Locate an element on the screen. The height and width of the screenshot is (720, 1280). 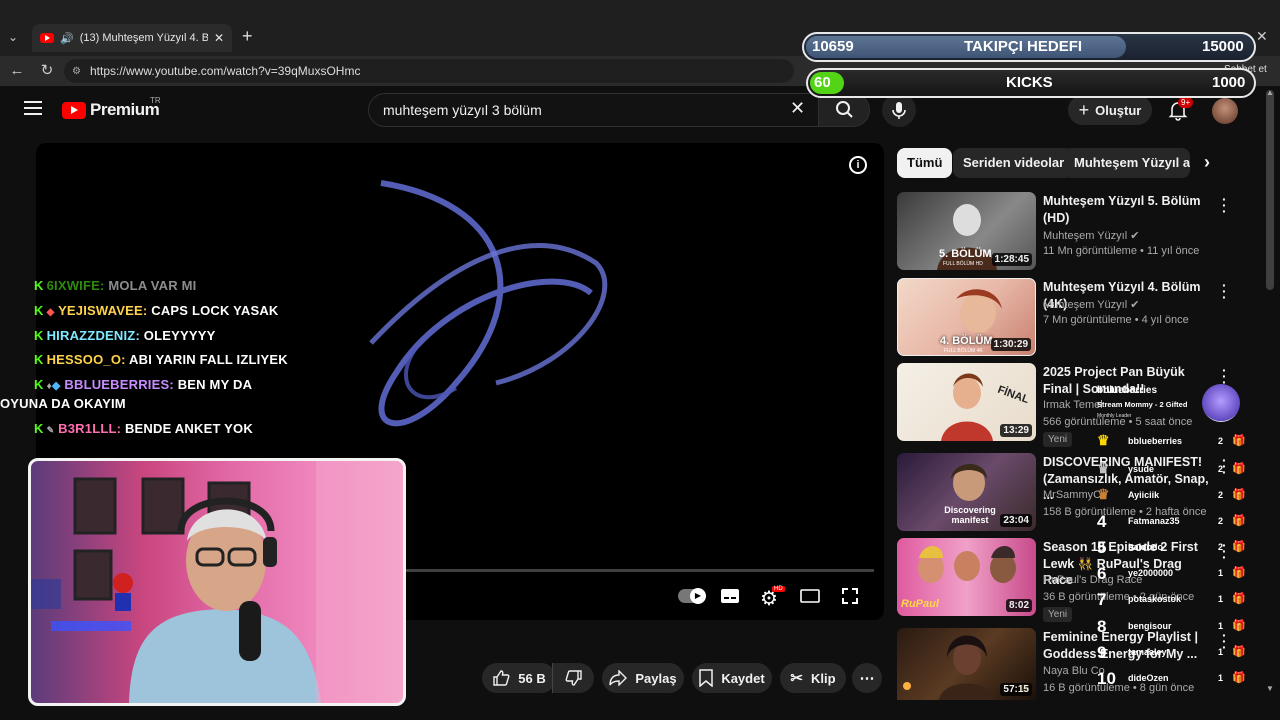
chip-all: Tümü is located at coordinates (925, 163).